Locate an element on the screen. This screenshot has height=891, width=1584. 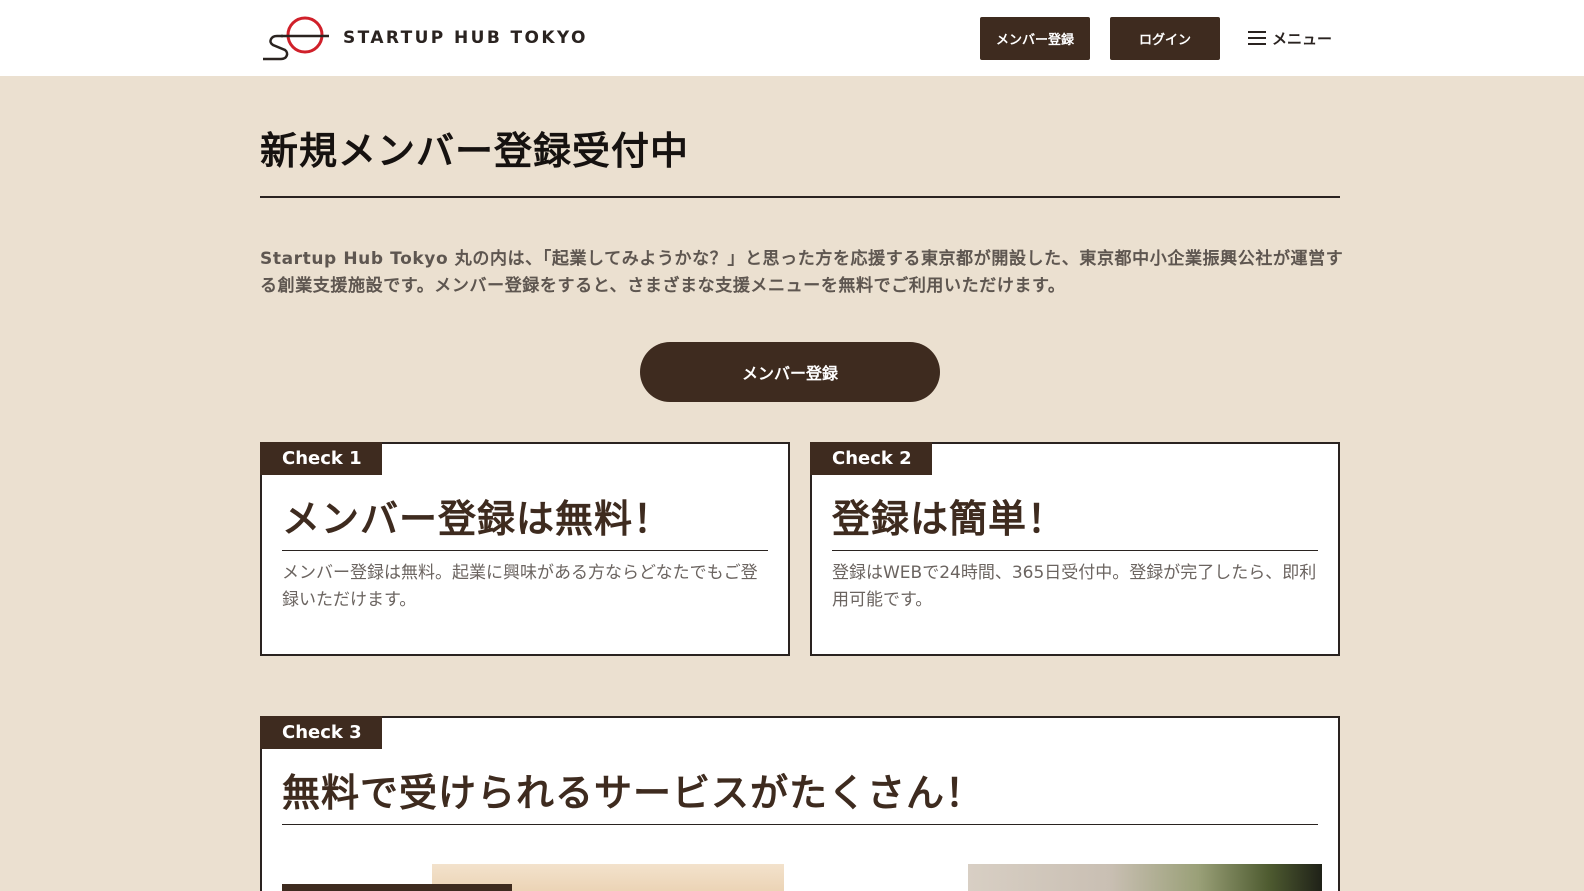
header-member-register-button: メンバー登録 is located at coordinates (1035, 38).